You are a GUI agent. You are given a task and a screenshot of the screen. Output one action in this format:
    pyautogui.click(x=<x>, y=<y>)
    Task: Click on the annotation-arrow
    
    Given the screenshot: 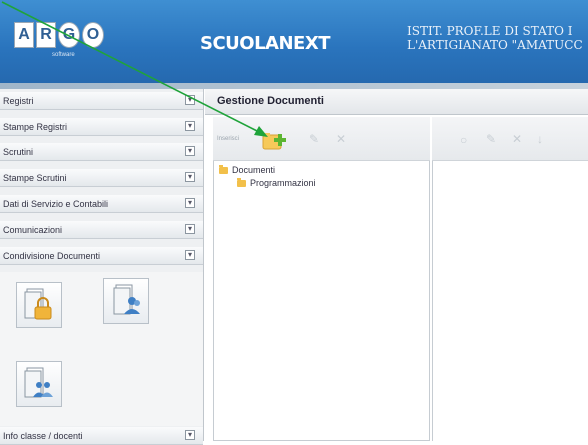 What is the action you would take?
    pyautogui.click(x=134, y=69)
    